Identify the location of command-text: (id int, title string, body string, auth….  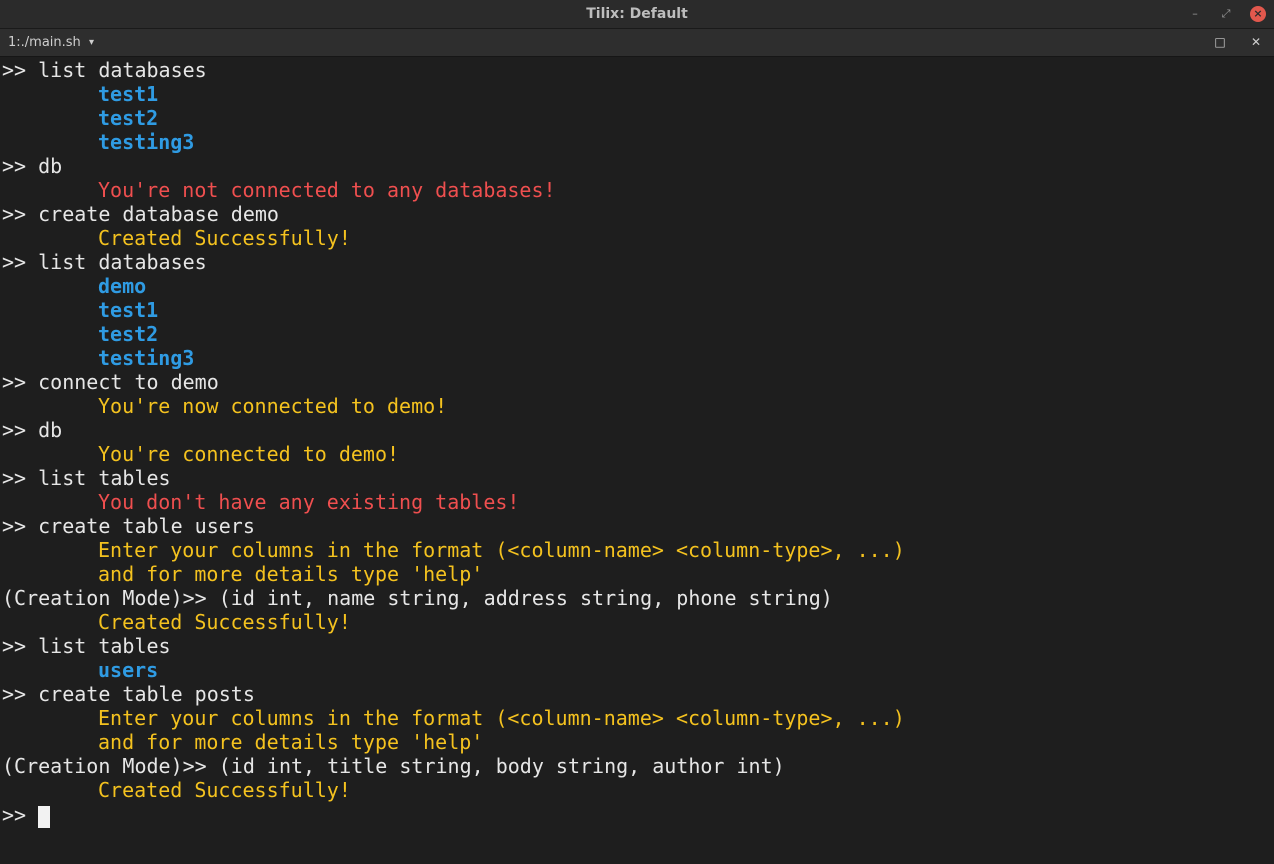
(501, 766).